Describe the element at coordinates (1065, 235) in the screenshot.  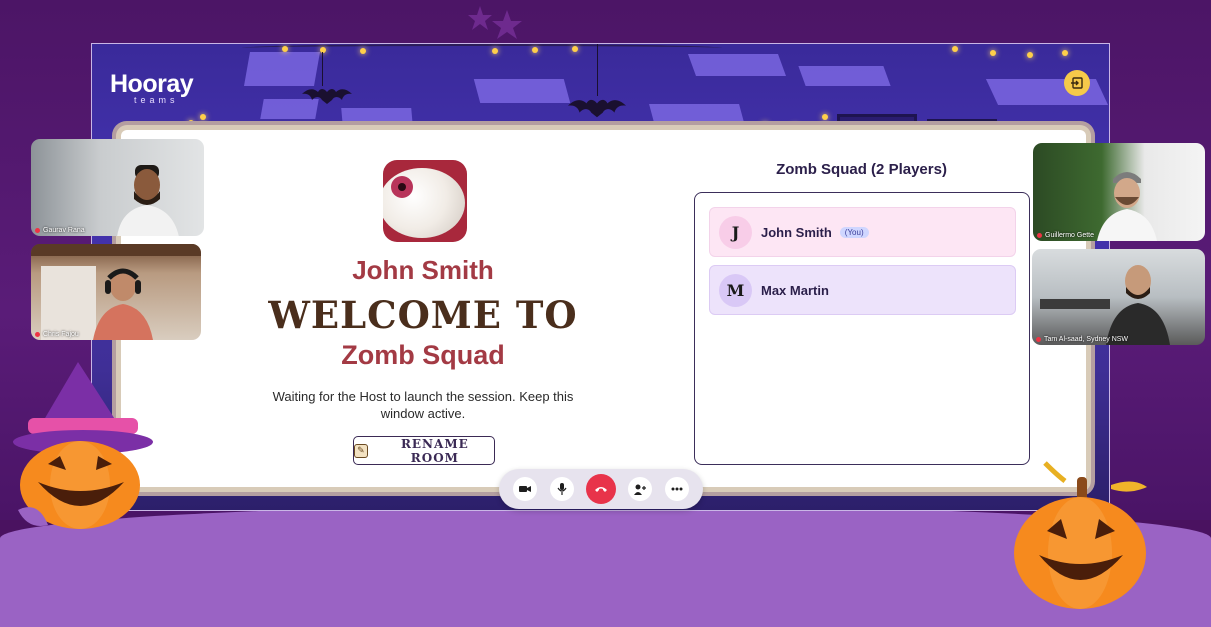
I see `participant-name: Guillermo Gette` at that location.